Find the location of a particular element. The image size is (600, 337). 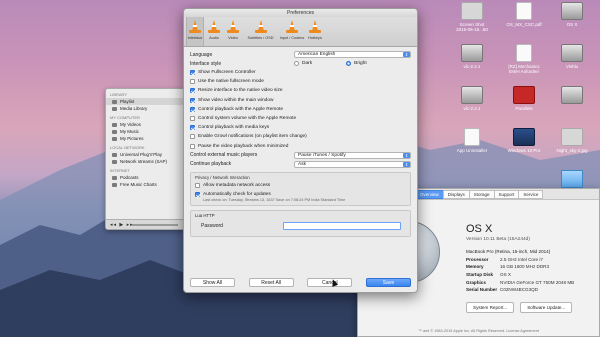

desktop-icon-label: Vishlu is located at coordinates (572, 66).